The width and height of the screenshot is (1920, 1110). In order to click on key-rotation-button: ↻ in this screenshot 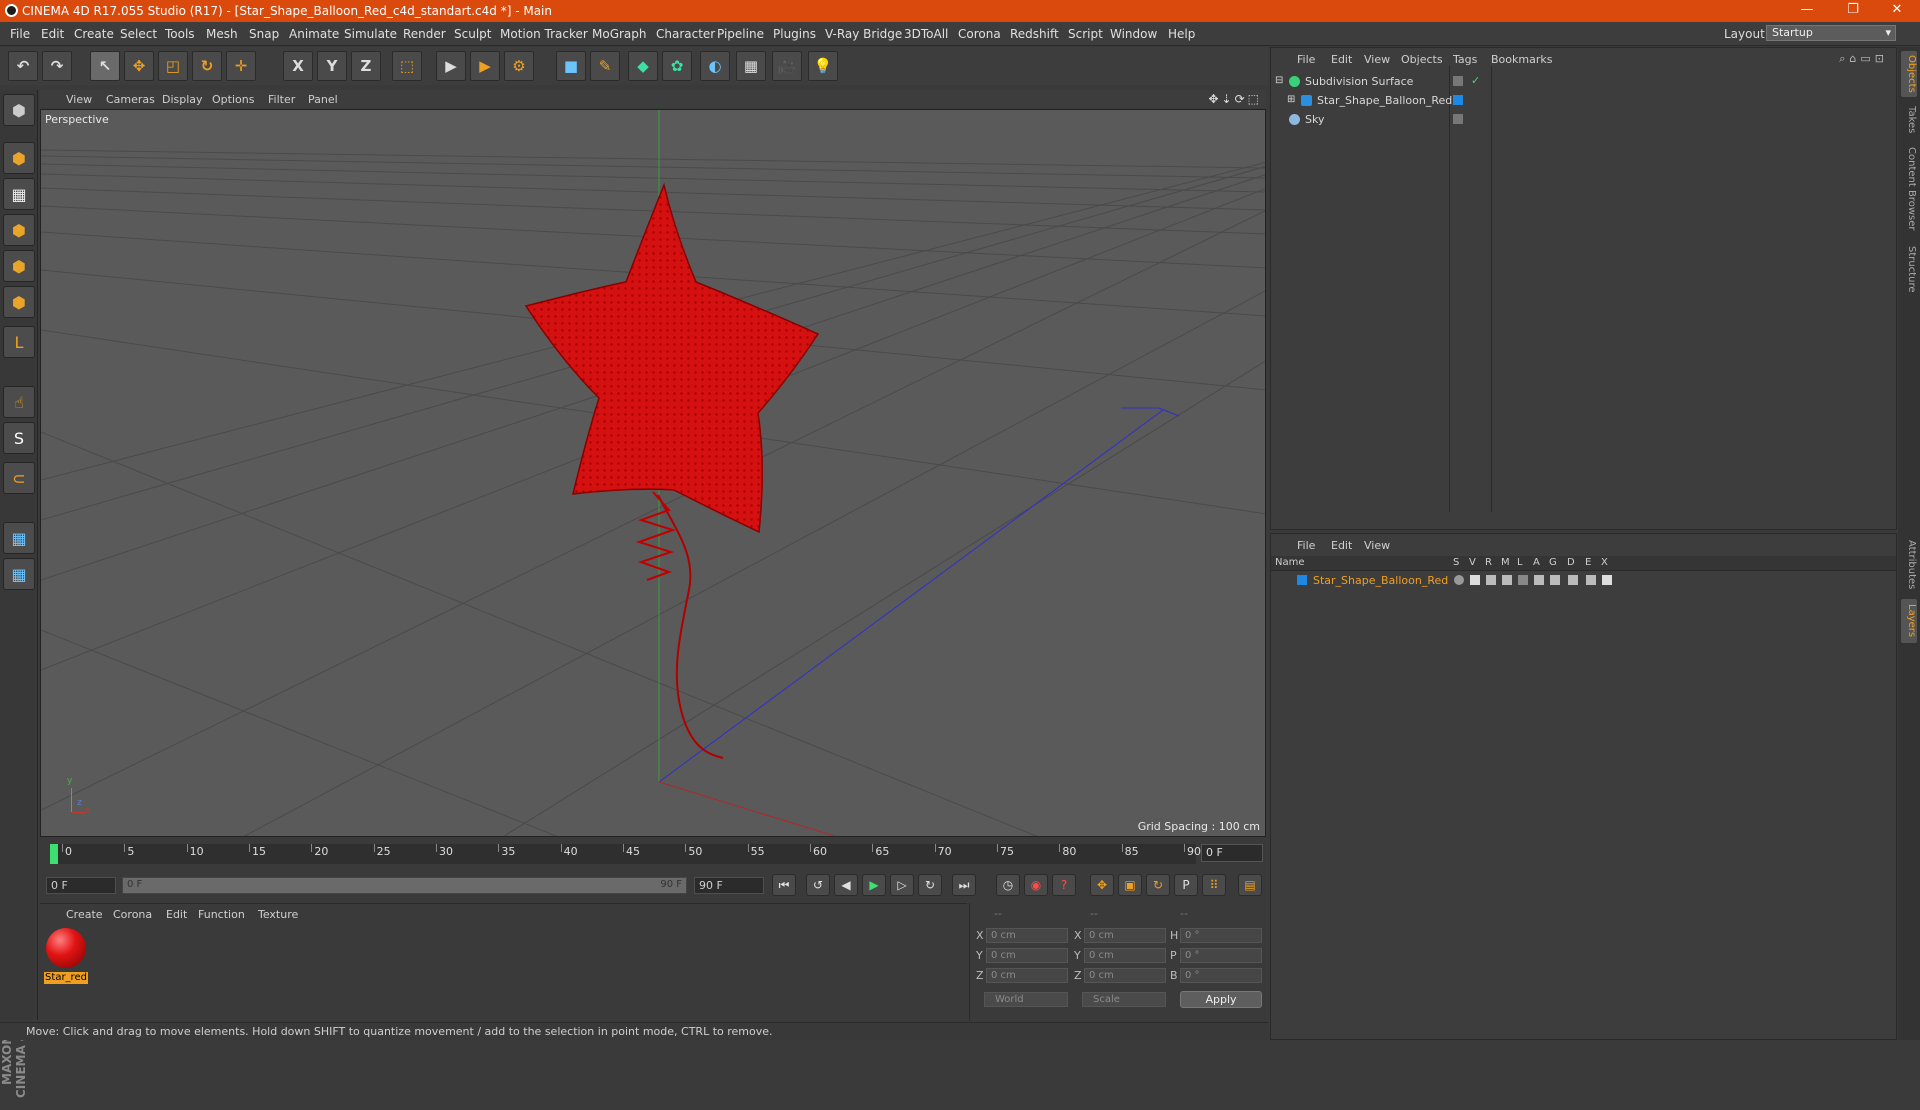, I will do `click(1158, 885)`.